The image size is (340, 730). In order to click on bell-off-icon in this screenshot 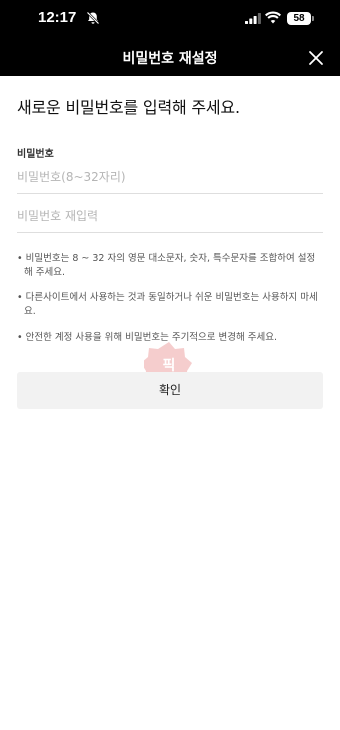, I will do `click(93, 18)`.